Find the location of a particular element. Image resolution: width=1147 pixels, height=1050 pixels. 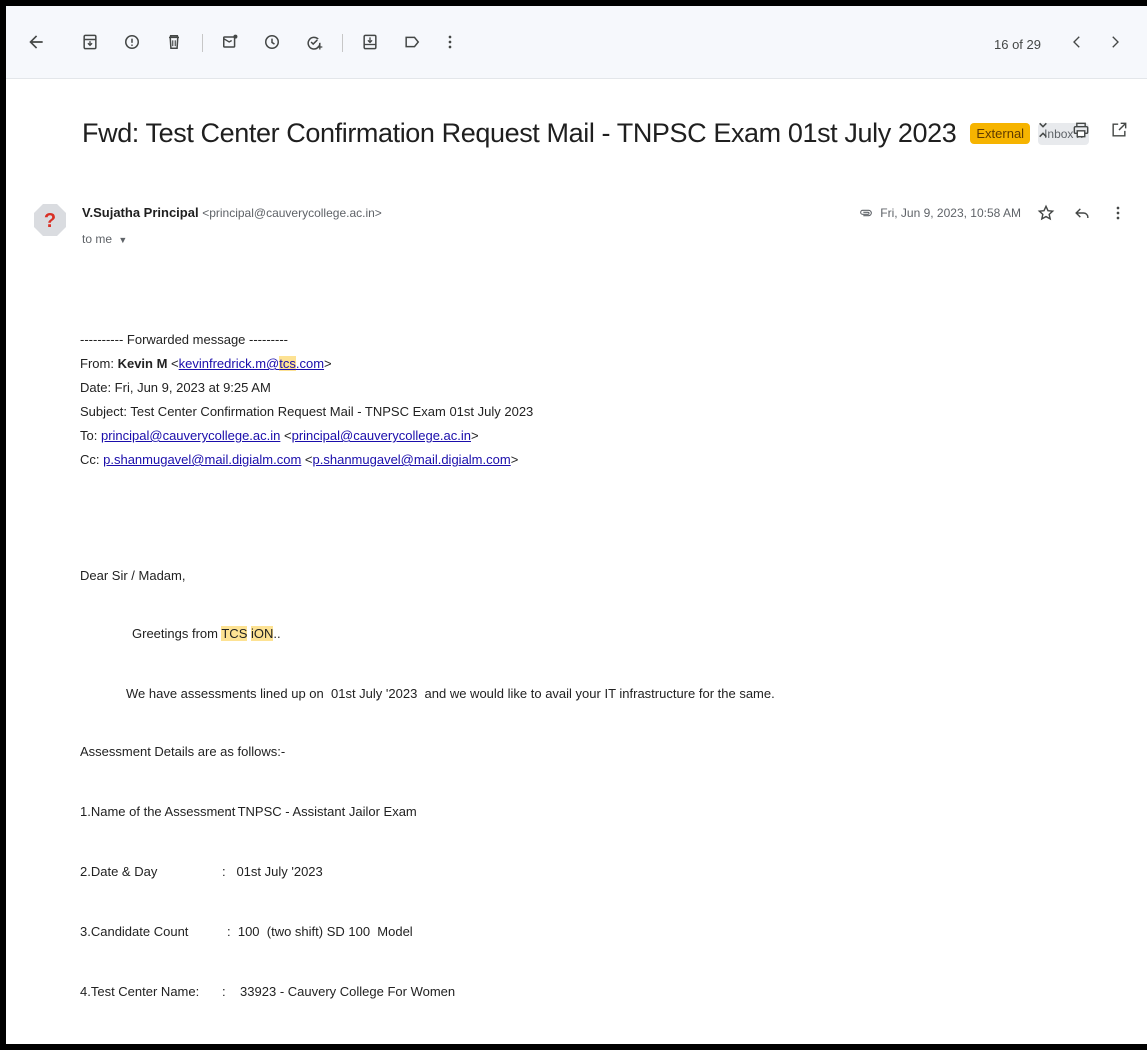

forwarded-date: Date: Fri, Jun 9, 2023 at 9:25 AM is located at coordinates (175, 387).